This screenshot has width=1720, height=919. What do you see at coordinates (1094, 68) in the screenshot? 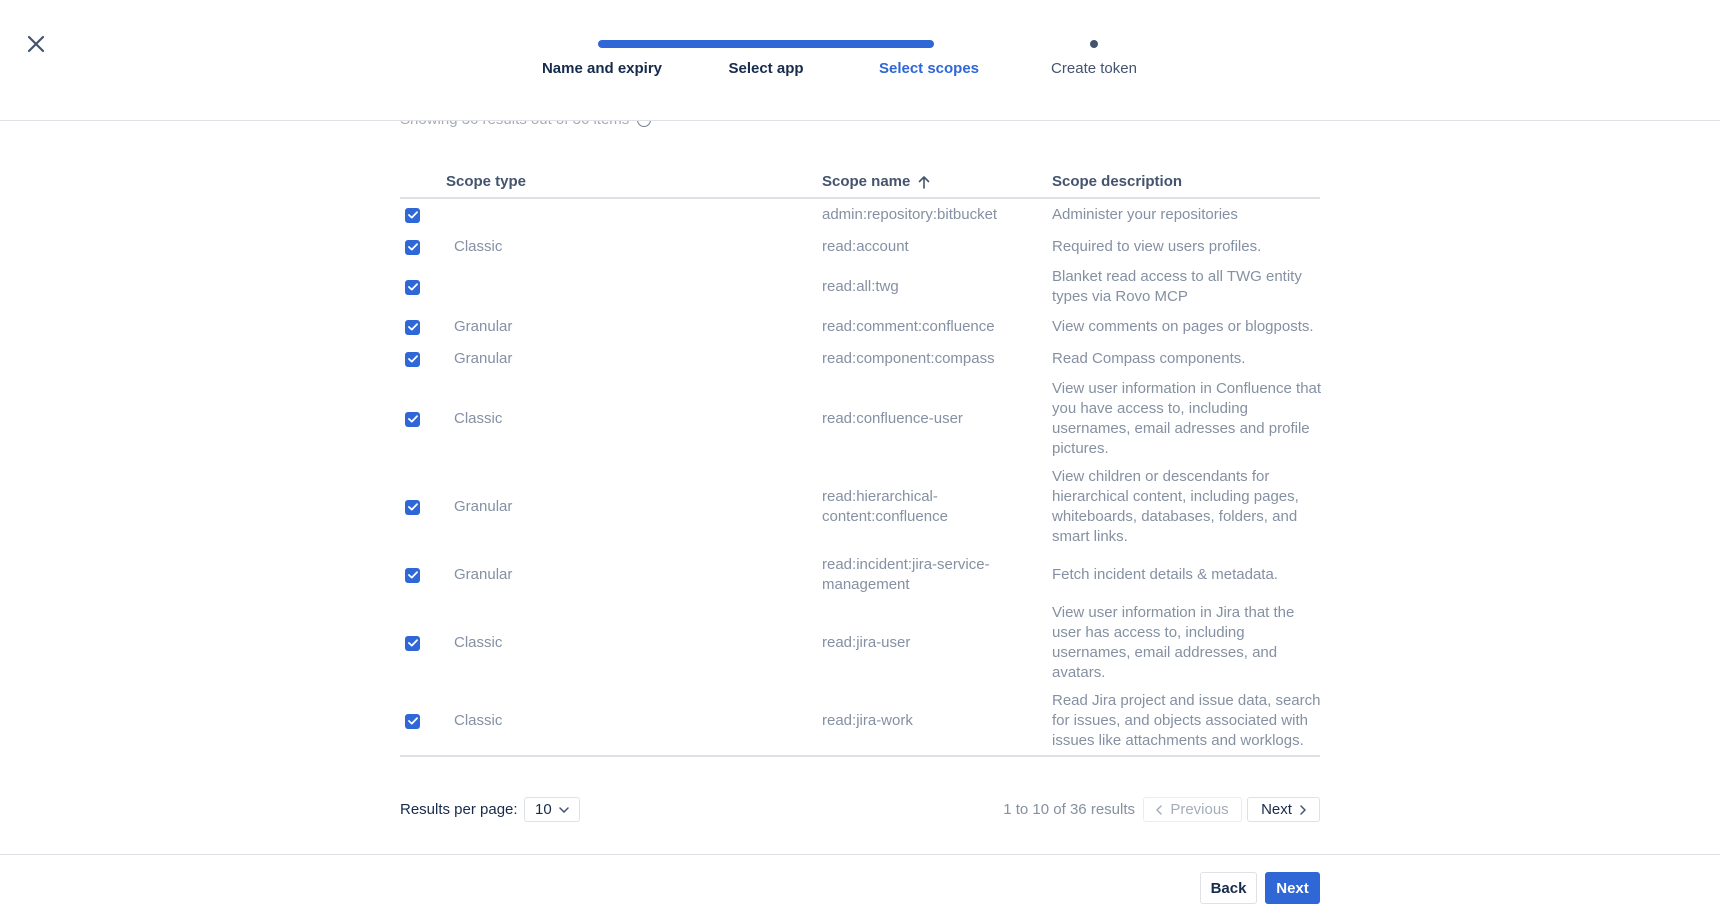
I see `step-create-token: Create token` at bounding box center [1094, 68].